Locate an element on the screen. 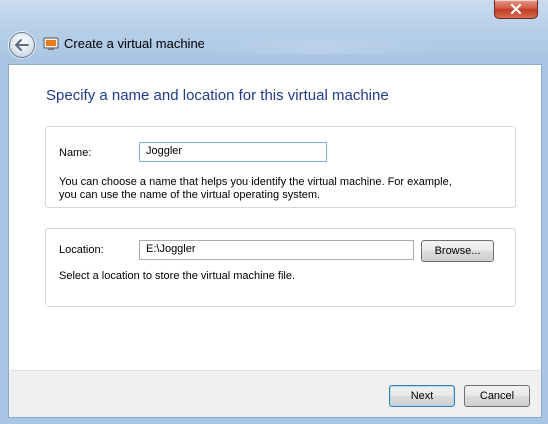 The width and height of the screenshot is (548, 424). window-close-button is located at coordinates (516, 9).